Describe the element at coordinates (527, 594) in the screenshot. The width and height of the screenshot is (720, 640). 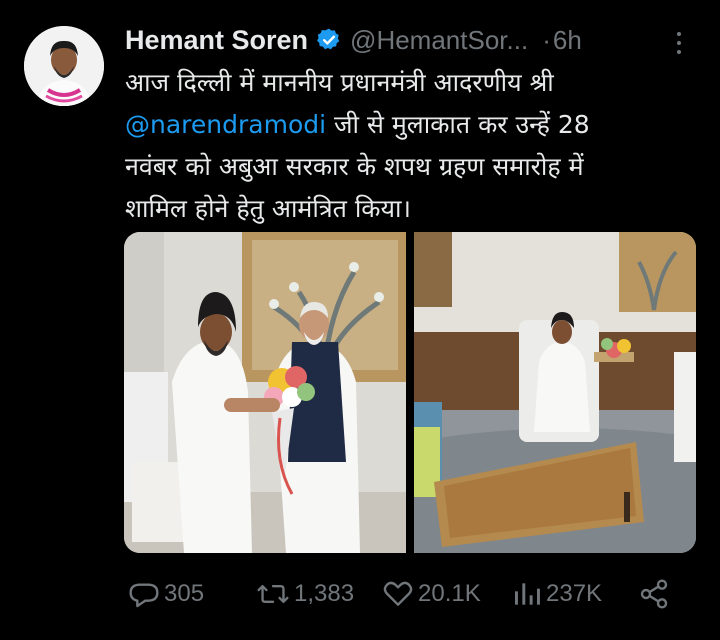
I see `views-chart-icon` at that location.